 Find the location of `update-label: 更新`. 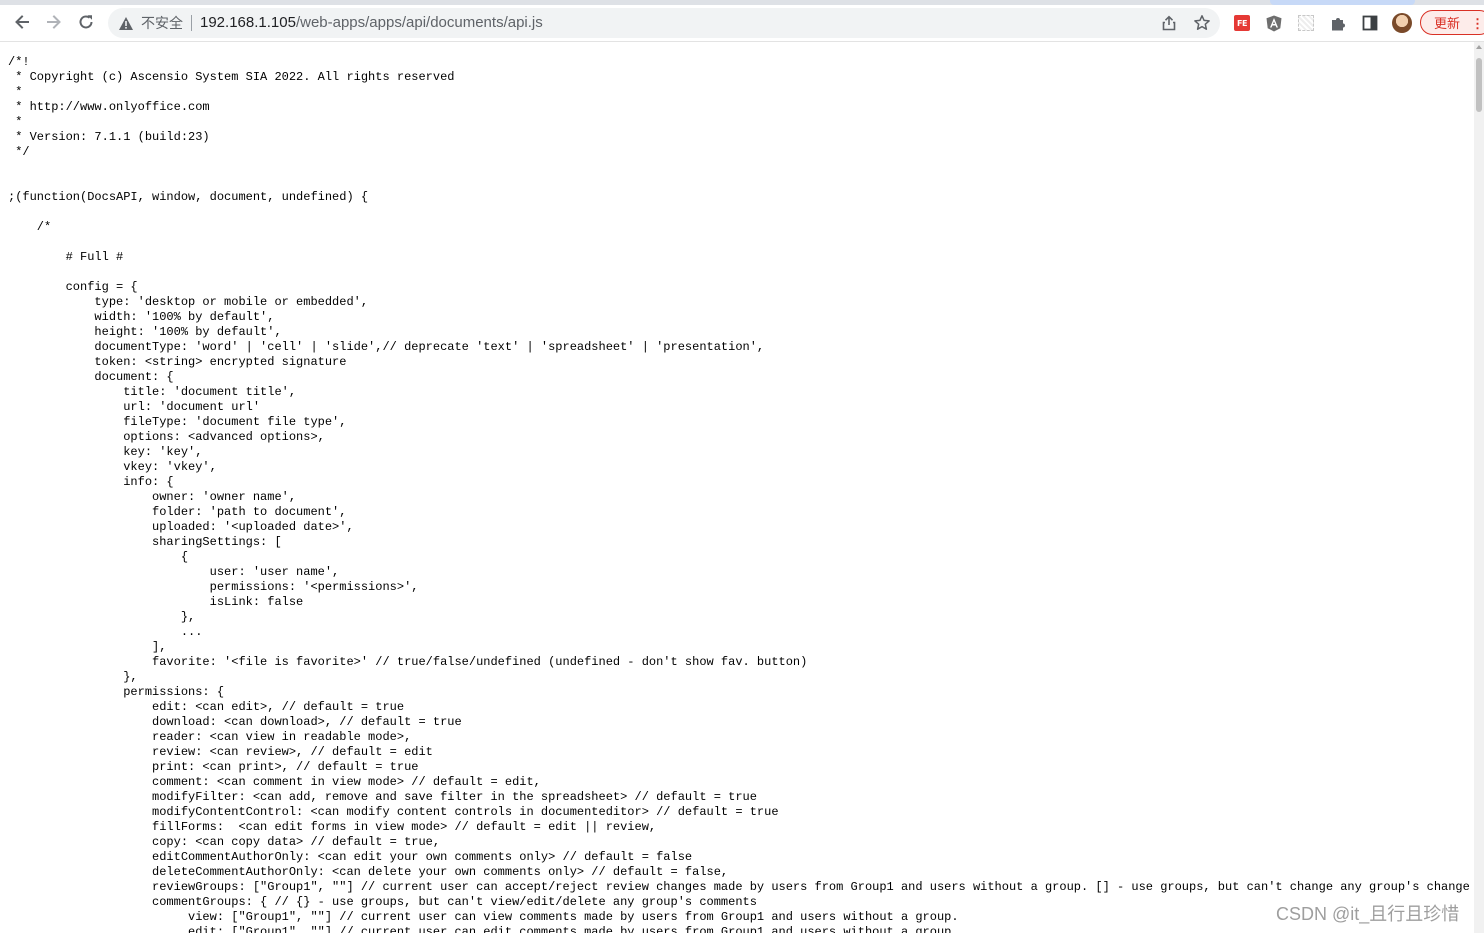

update-label: 更新 is located at coordinates (1447, 23).